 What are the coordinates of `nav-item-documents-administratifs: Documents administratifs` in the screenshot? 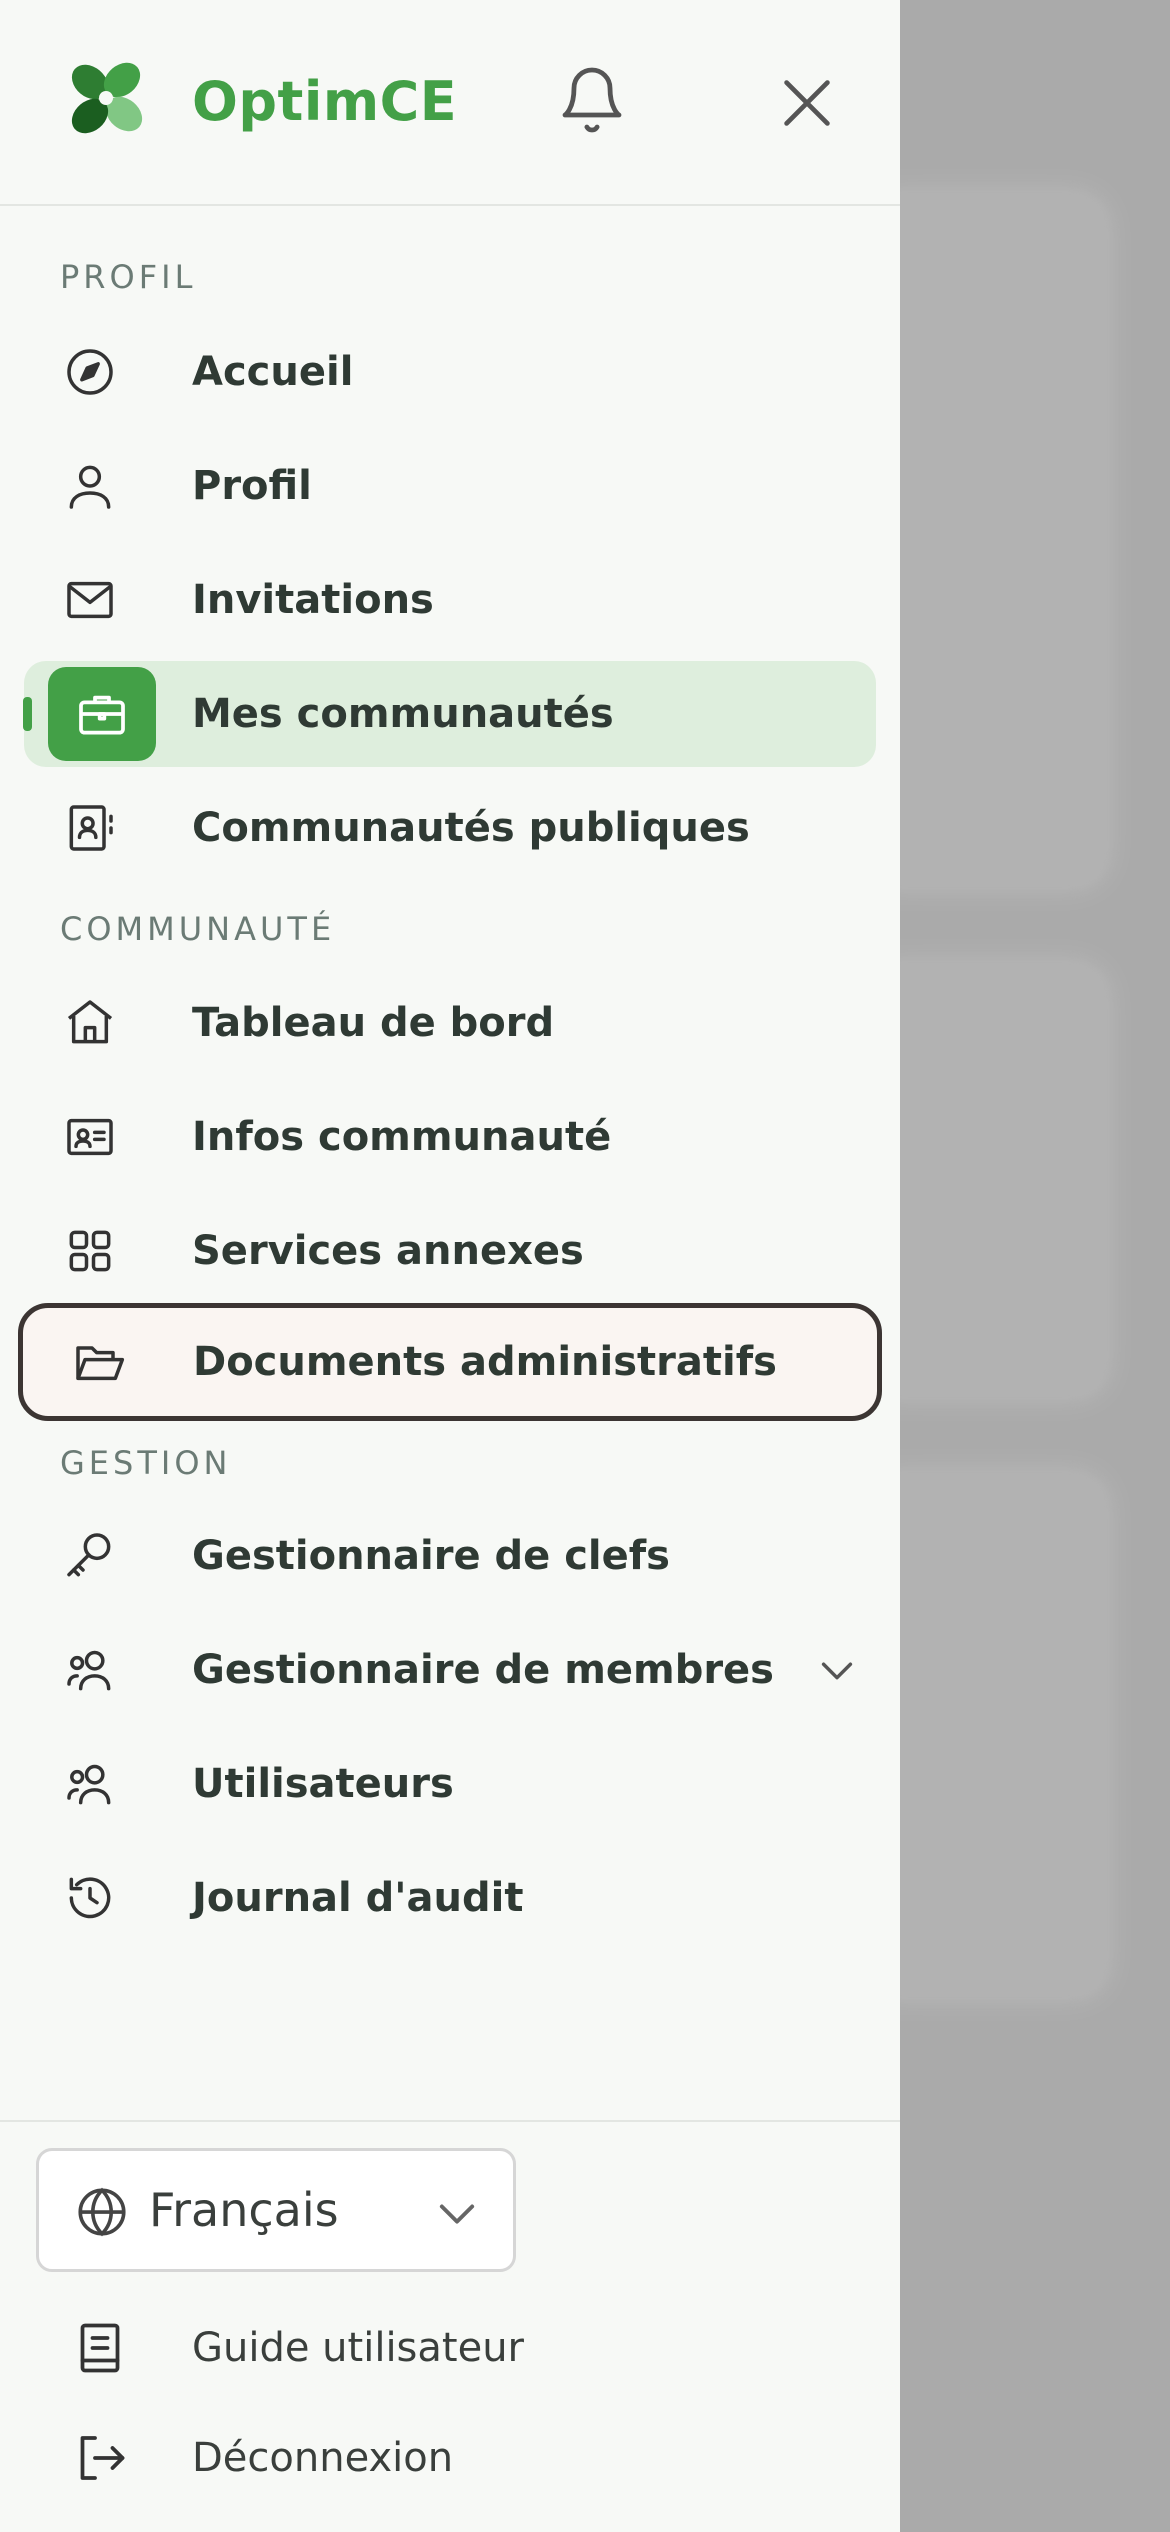 It's located at (450, 1362).